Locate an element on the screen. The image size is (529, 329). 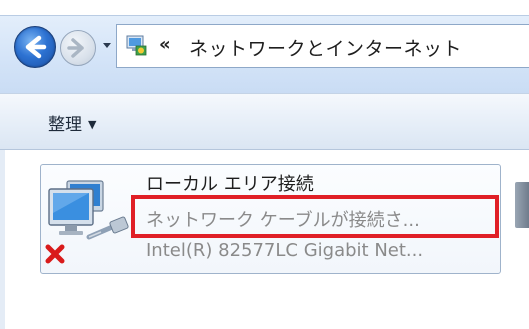
organize-dropdown-icon: ▼ is located at coordinates (92, 124).